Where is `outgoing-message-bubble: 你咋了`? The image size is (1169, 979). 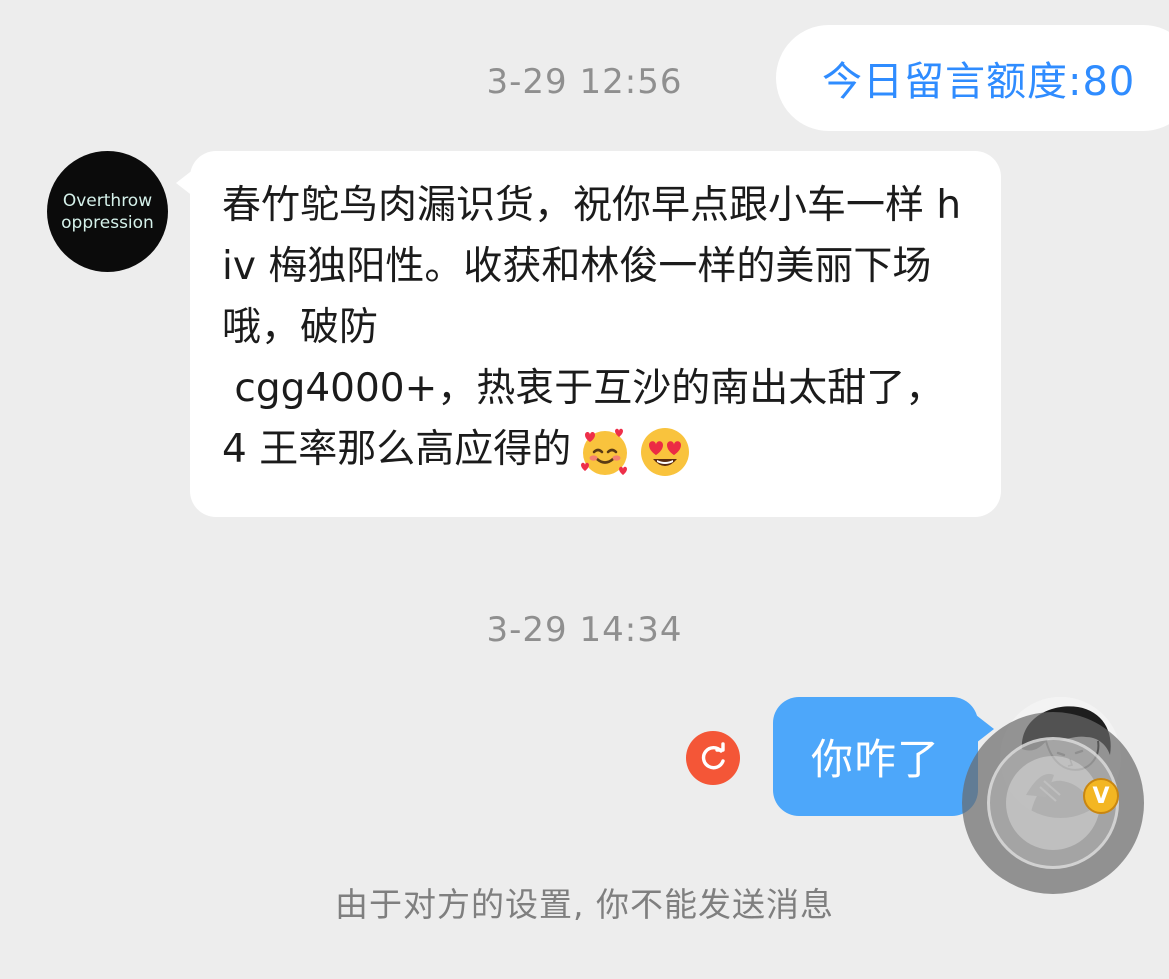 outgoing-message-bubble: 你咋了 is located at coordinates (883, 756).